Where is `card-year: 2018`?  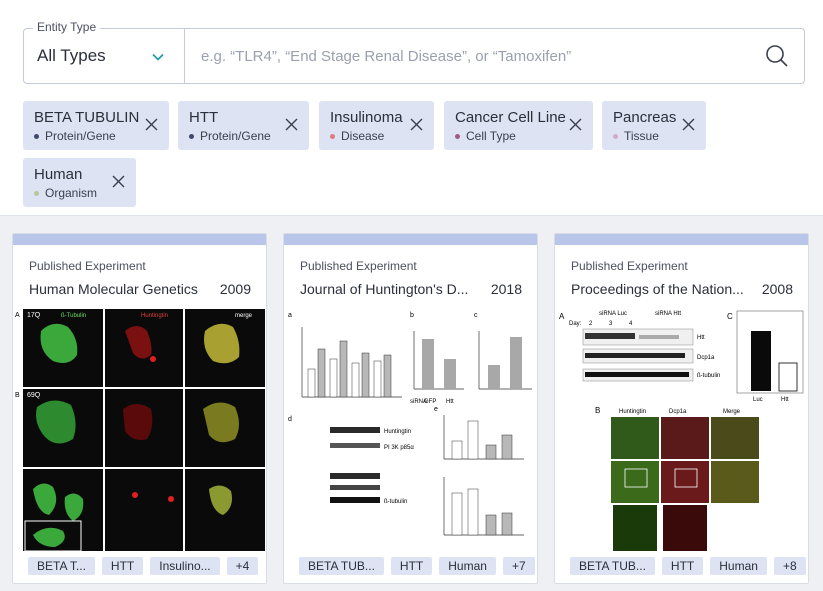 card-year: 2018 is located at coordinates (506, 289).